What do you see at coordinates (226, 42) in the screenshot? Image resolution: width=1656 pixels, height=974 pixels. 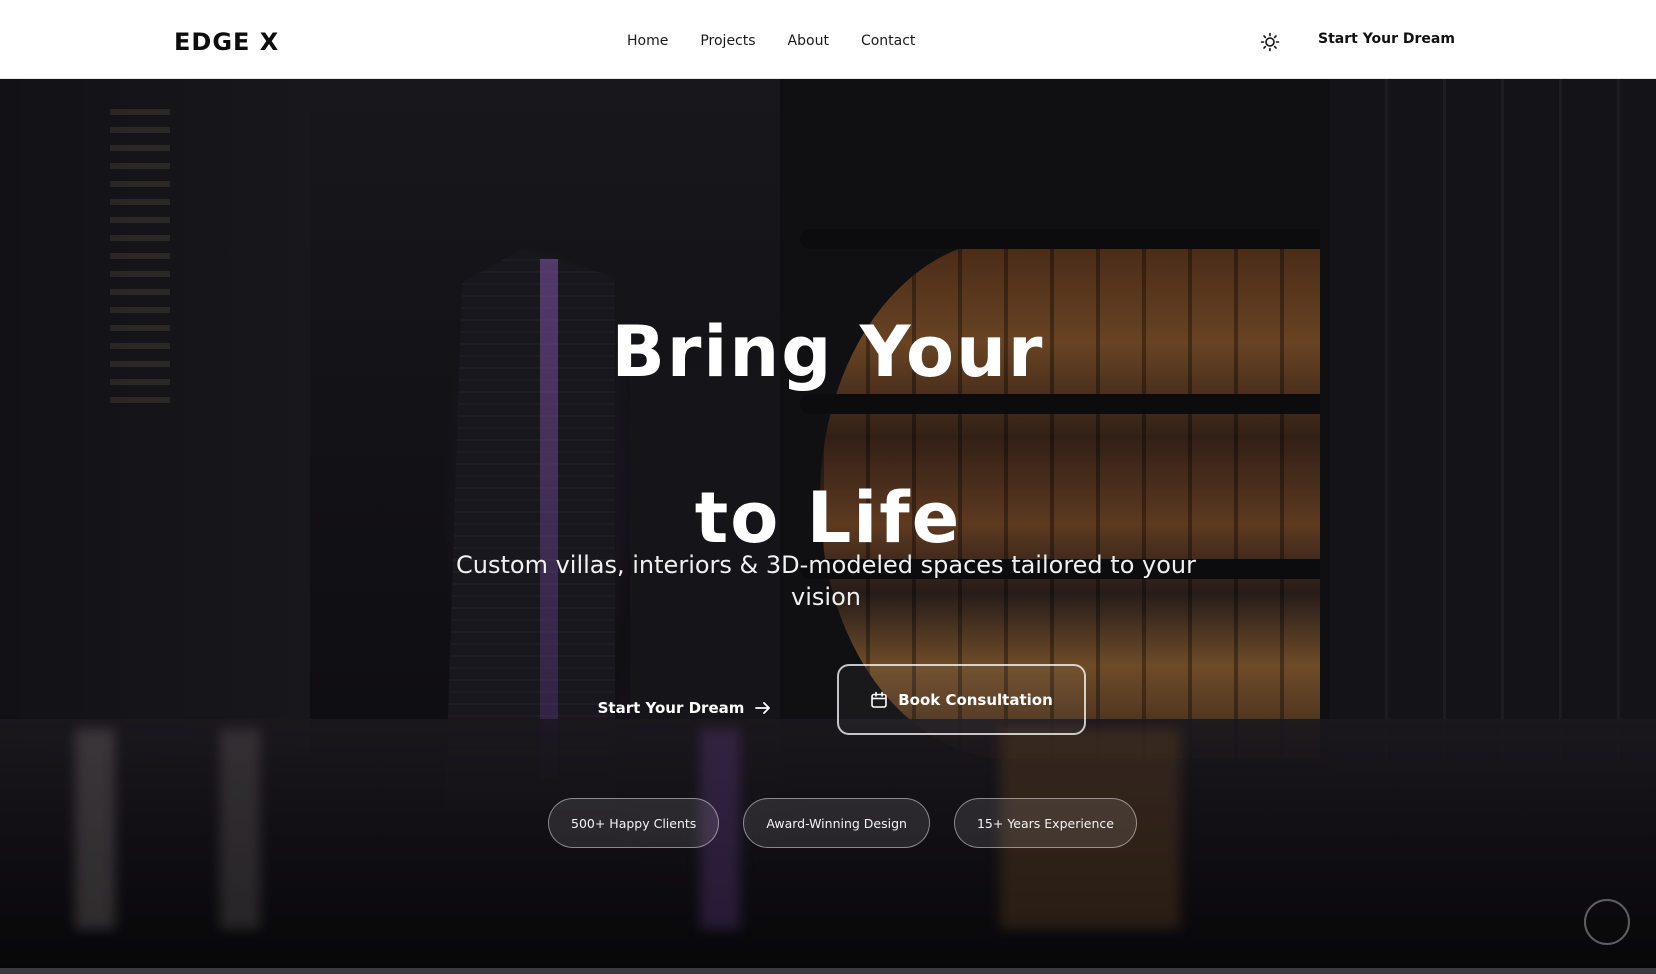 I see `brand-logo: EDGE X` at bounding box center [226, 42].